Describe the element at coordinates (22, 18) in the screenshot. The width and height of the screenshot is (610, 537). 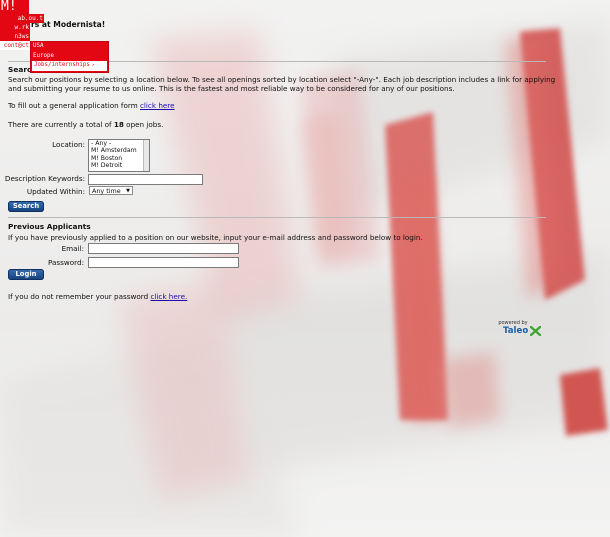
I see `nav-item-about: ab.ou.t` at that location.